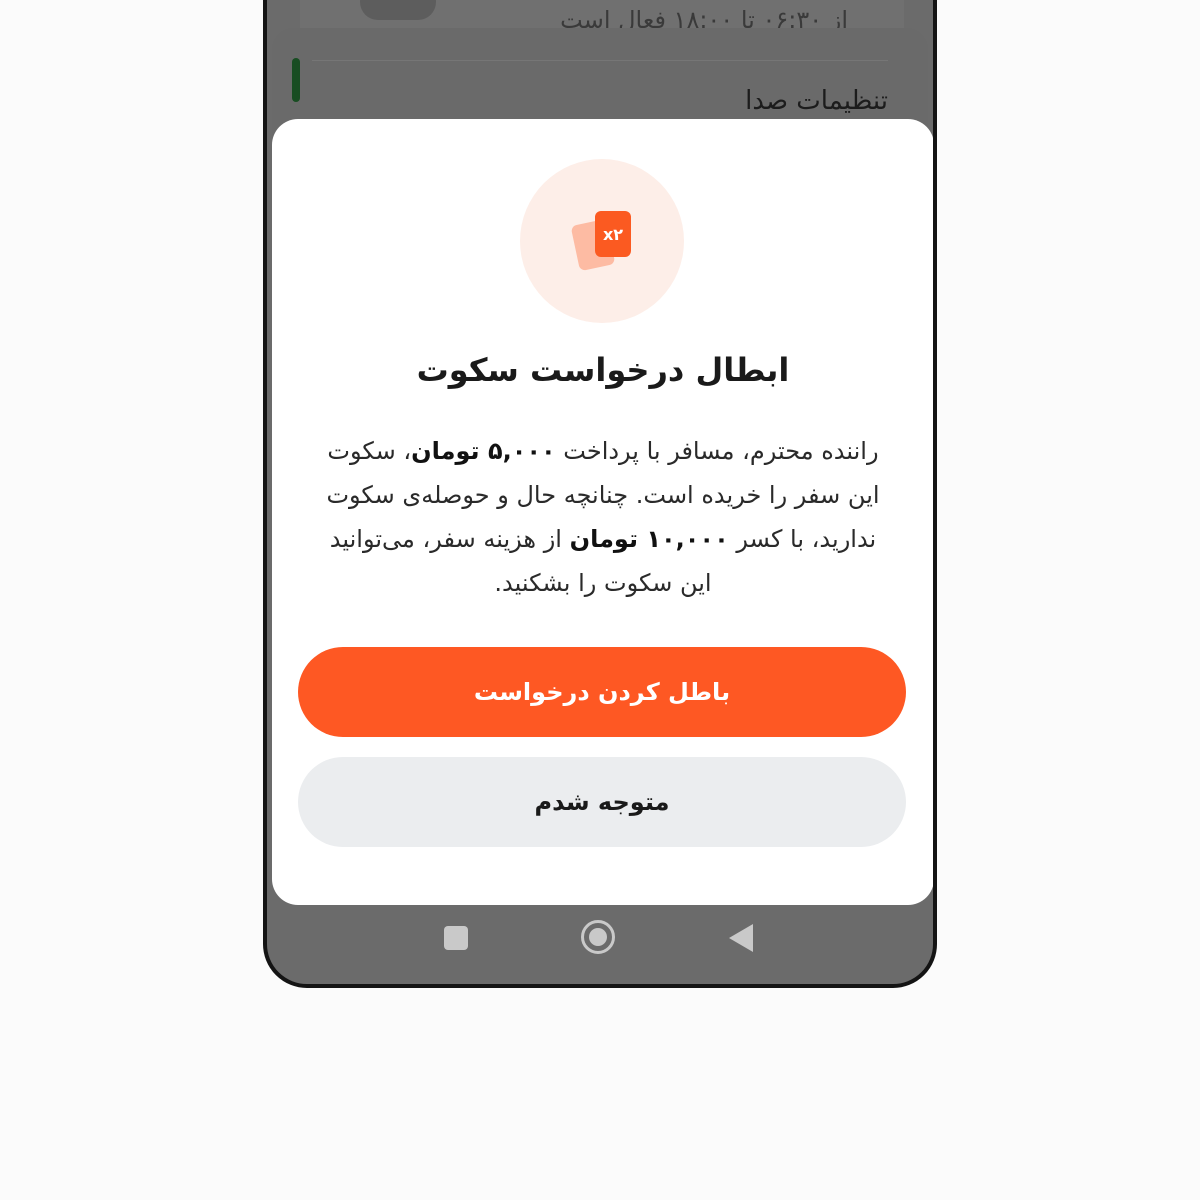  Describe the element at coordinates (483, 451) in the screenshot. I see `body-amount-1: ۵,۰۰۰ تومان` at that location.